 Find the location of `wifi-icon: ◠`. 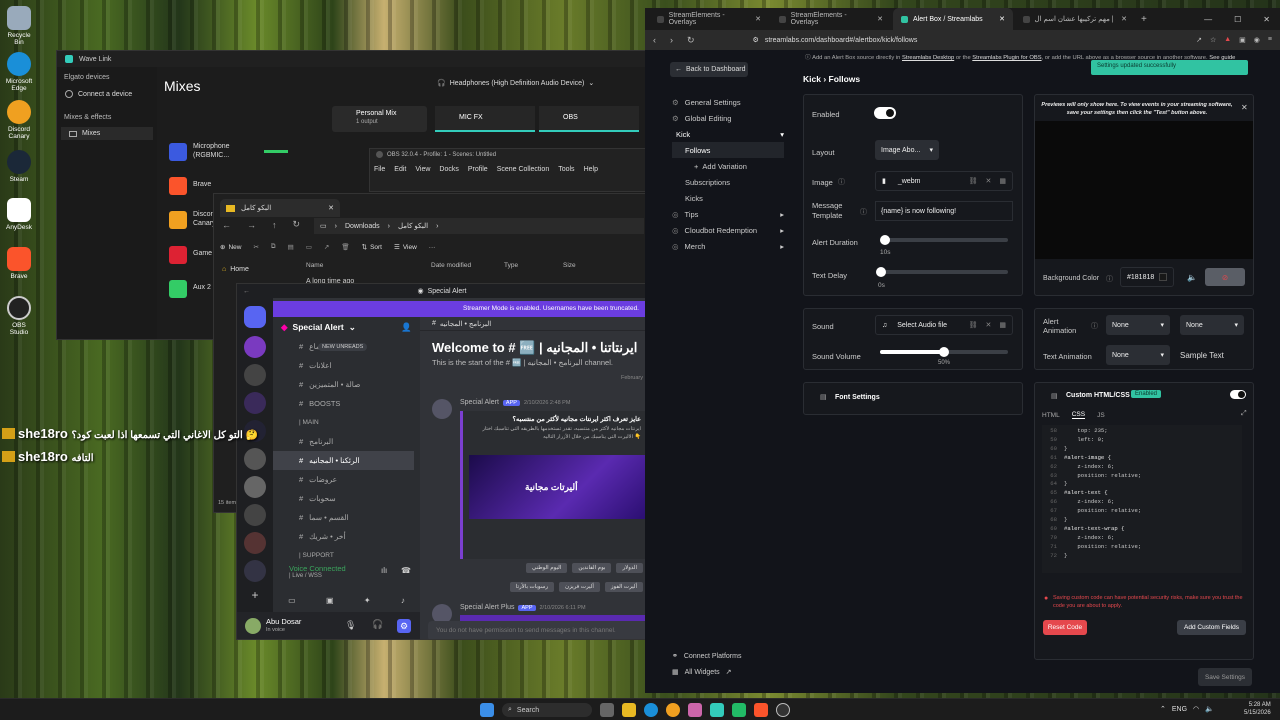

wifi-icon: ◠ is located at coordinates (1196, 709).